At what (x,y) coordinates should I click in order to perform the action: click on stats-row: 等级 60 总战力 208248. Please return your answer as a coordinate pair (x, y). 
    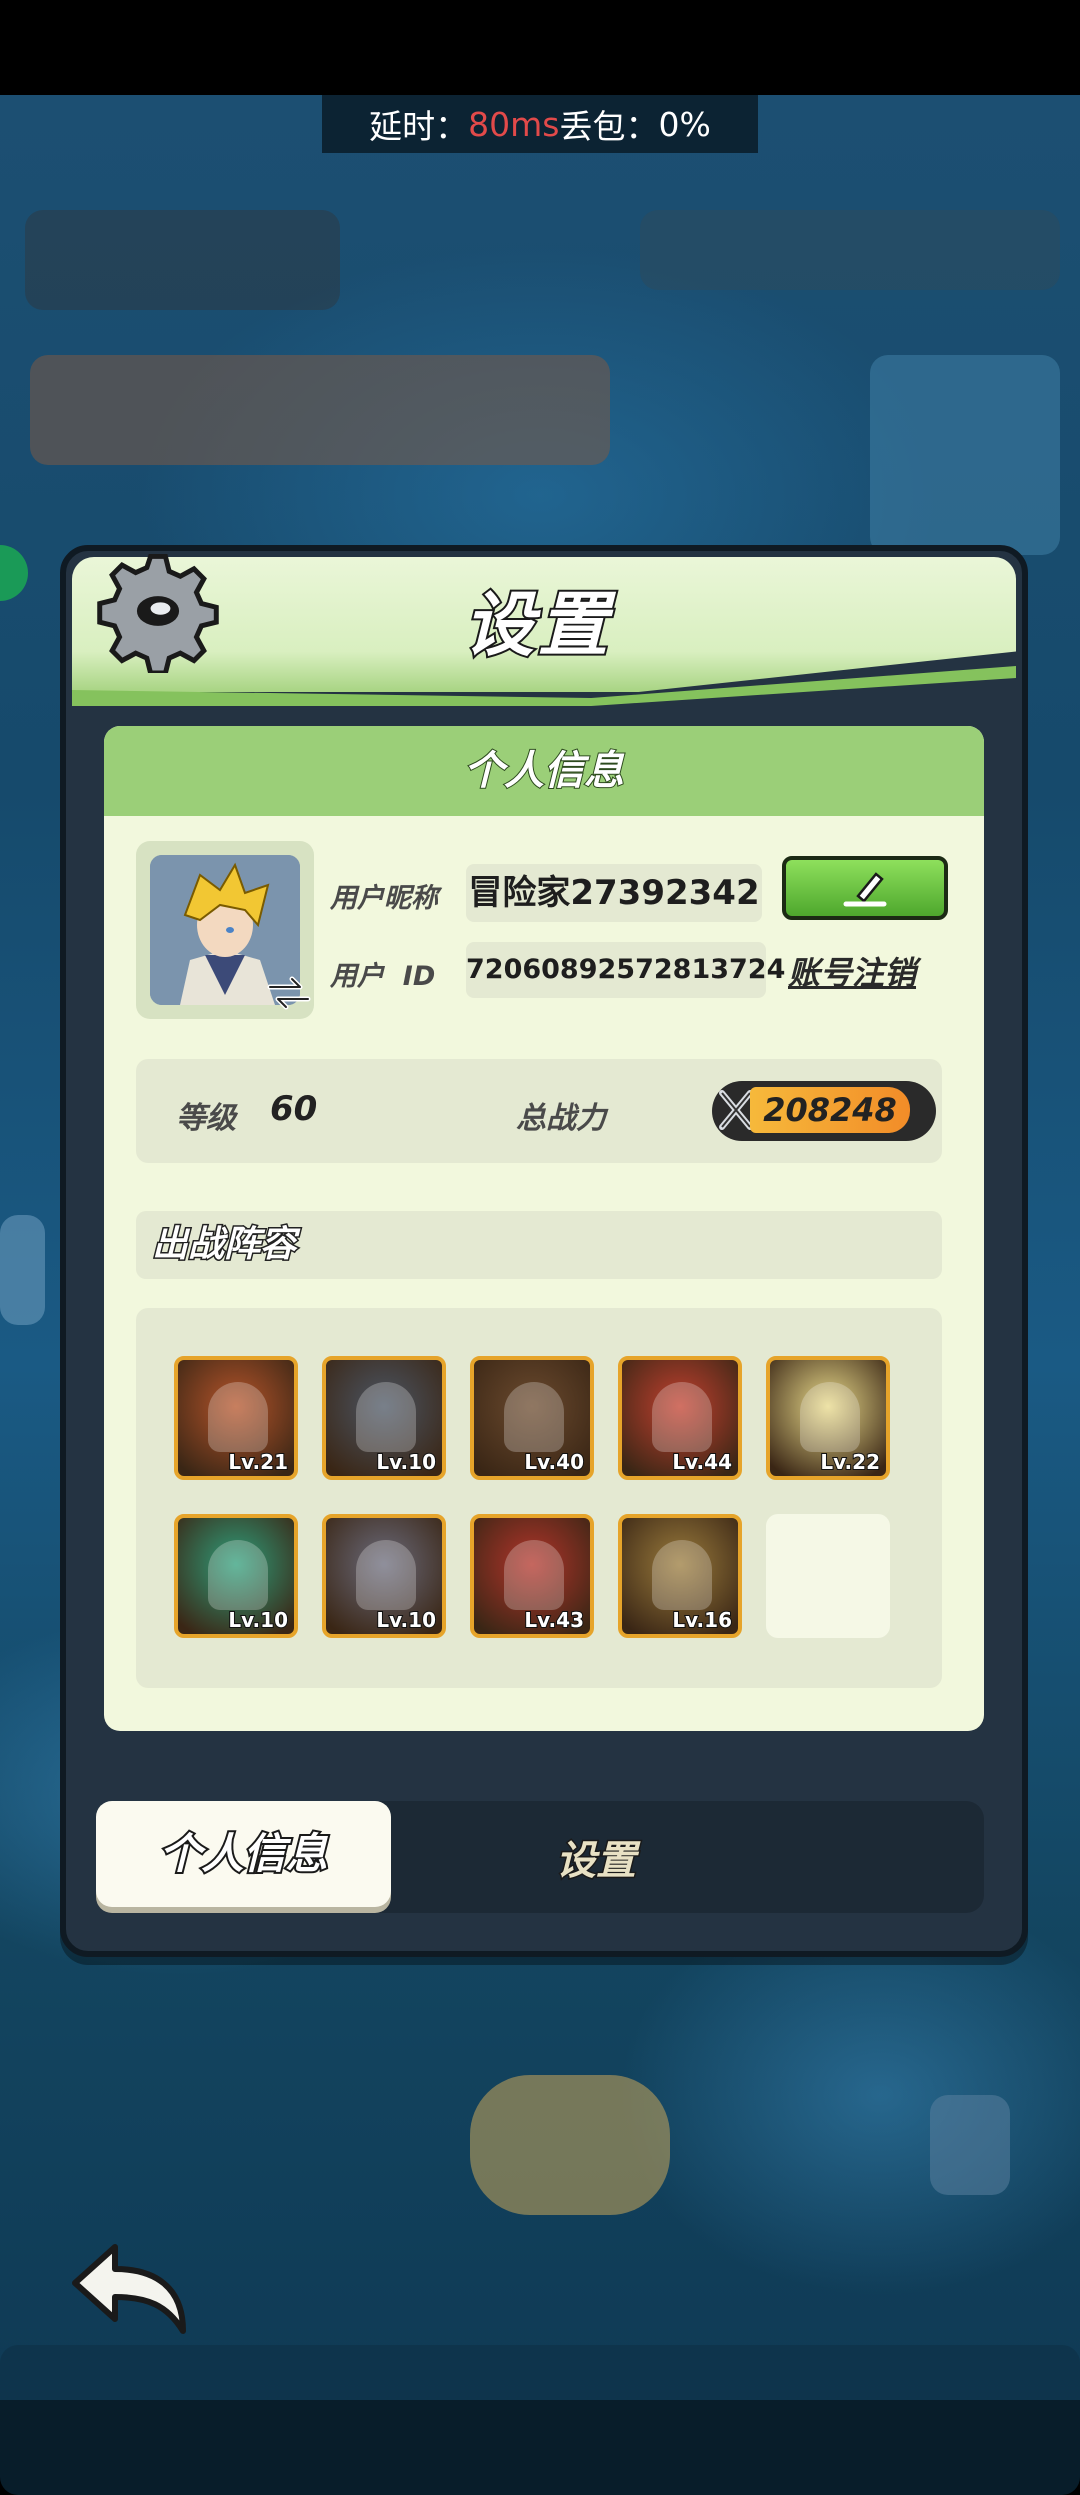
    Looking at the image, I should click on (539, 1111).